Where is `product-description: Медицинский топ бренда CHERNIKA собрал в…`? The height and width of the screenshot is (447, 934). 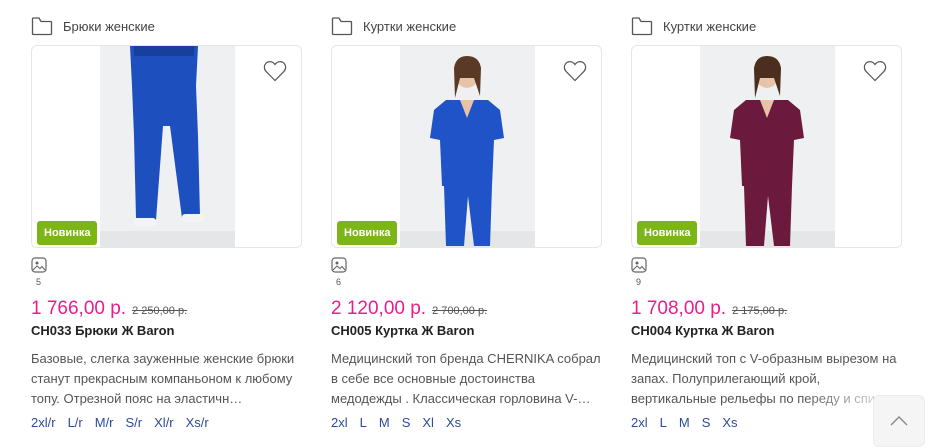 product-description: Медицинский топ бренда CHERNIKA собрал в… is located at coordinates (466, 378).